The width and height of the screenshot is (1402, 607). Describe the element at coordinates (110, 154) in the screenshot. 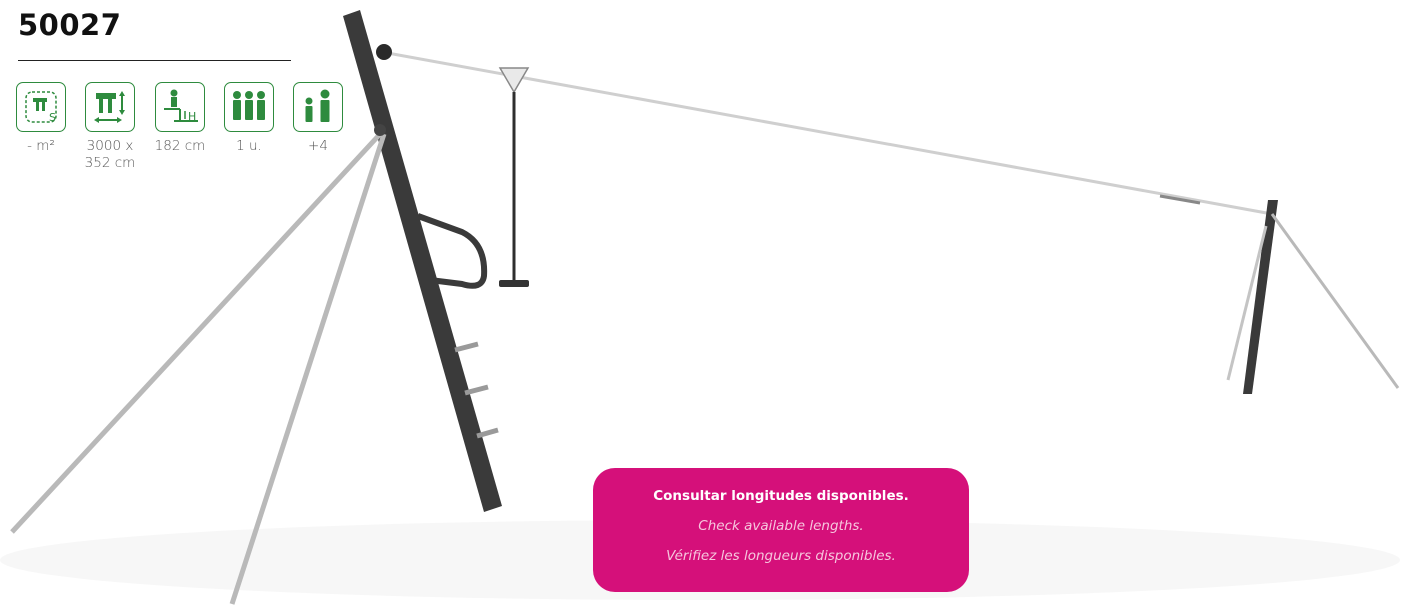

I see `spec-value: 3000 x 352 cm` at that location.